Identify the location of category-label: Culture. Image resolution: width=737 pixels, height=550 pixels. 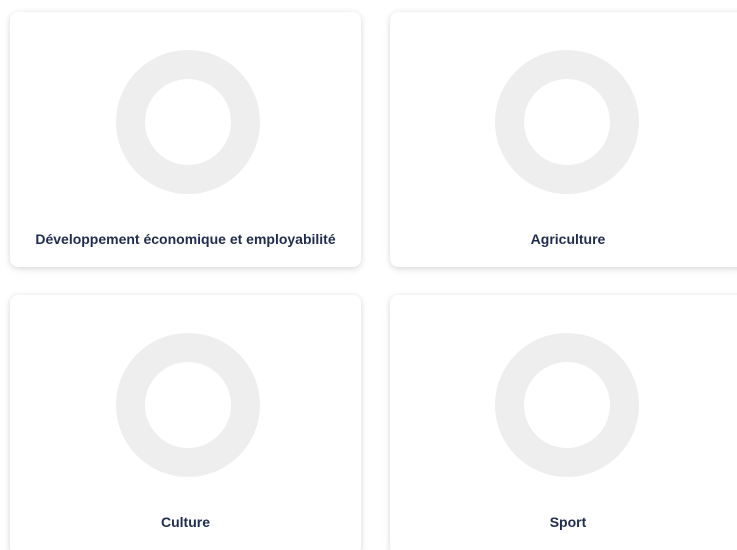
(185, 522).